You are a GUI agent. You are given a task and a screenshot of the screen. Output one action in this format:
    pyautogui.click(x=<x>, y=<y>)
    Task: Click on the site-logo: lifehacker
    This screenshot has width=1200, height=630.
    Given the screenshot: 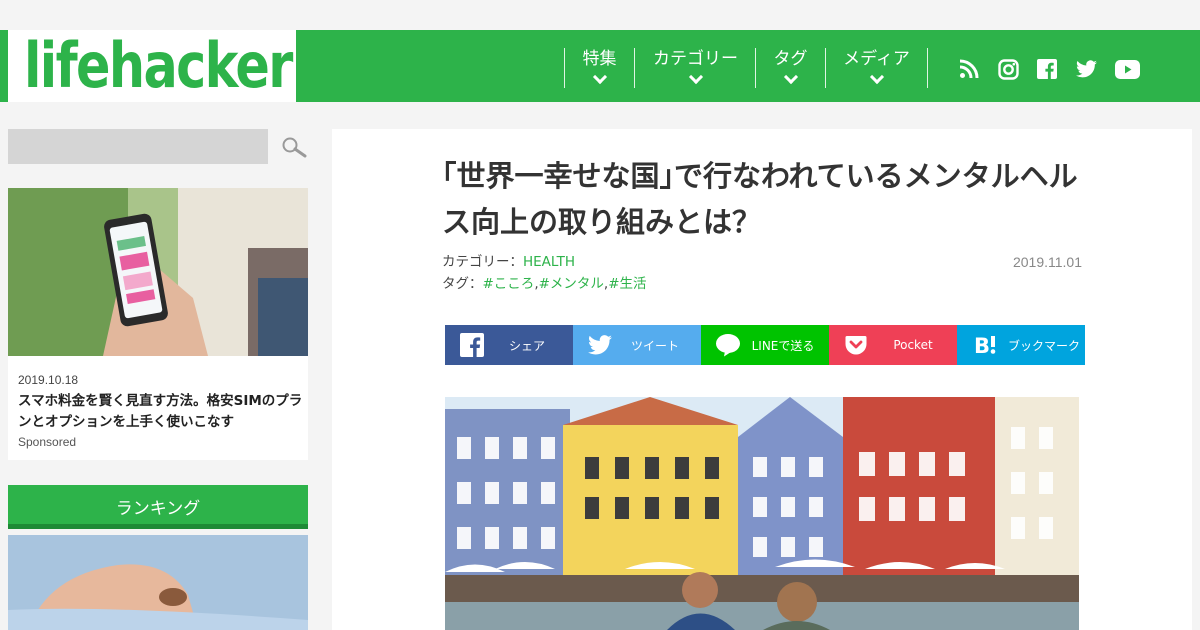 What is the action you would take?
    pyautogui.click(x=152, y=66)
    